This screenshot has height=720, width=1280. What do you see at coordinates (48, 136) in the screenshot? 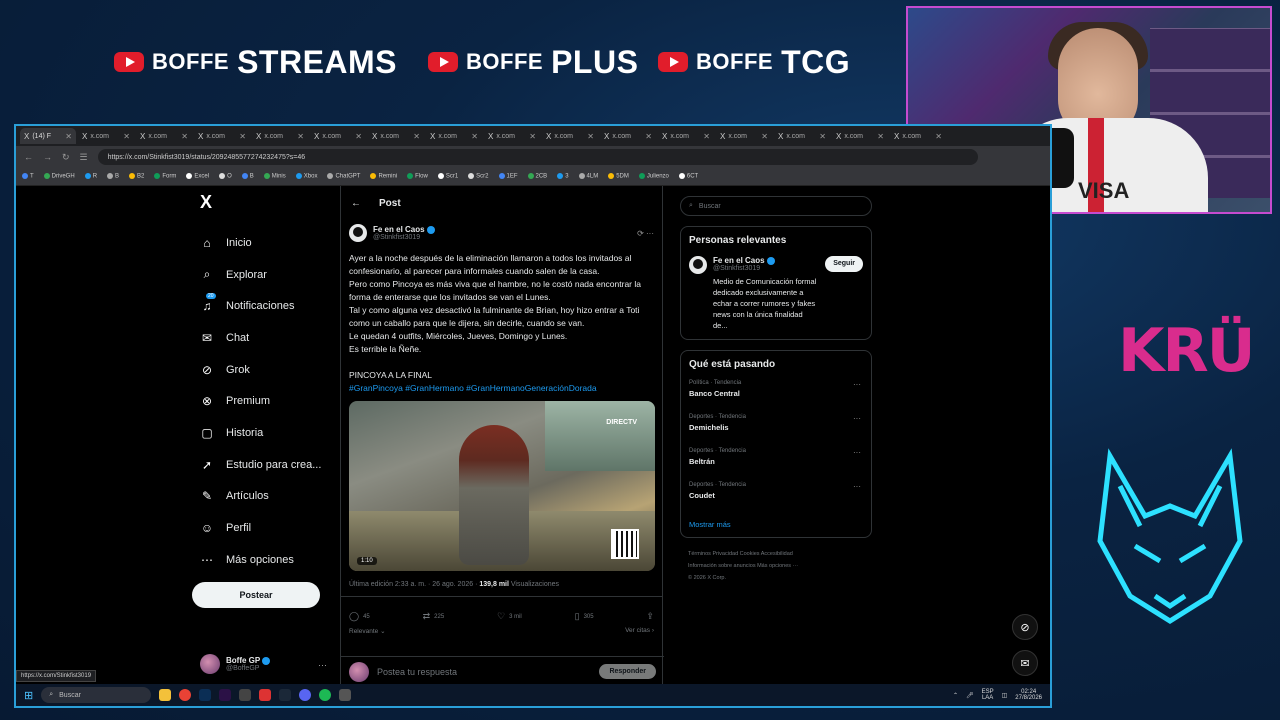
I see `browser-tab: X (14) F ✕` at bounding box center [48, 136].